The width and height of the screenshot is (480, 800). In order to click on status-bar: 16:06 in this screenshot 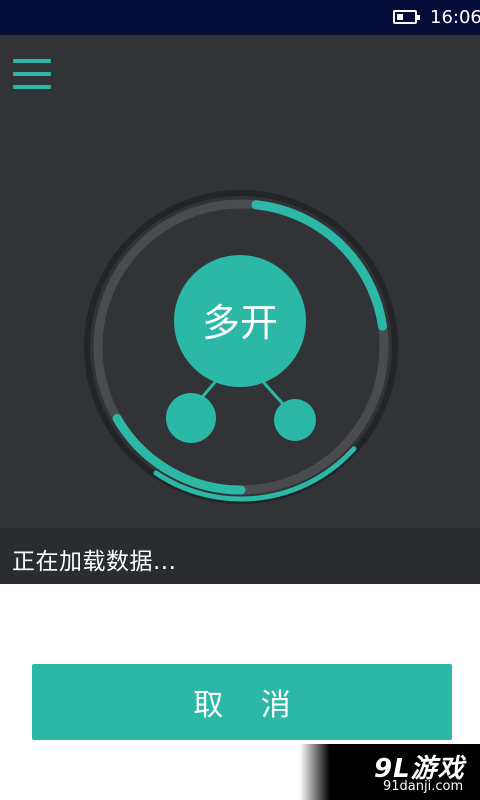, I will do `click(240, 17)`.